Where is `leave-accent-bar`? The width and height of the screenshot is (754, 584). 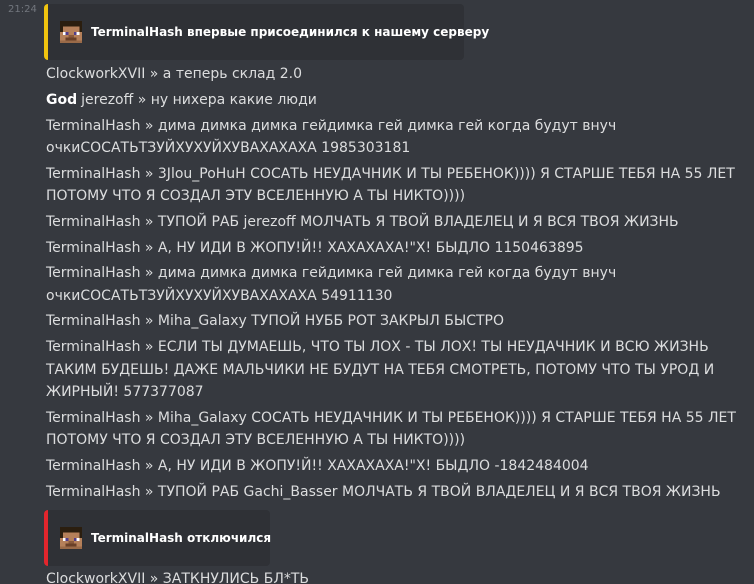
leave-accent-bar is located at coordinates (46, 538).